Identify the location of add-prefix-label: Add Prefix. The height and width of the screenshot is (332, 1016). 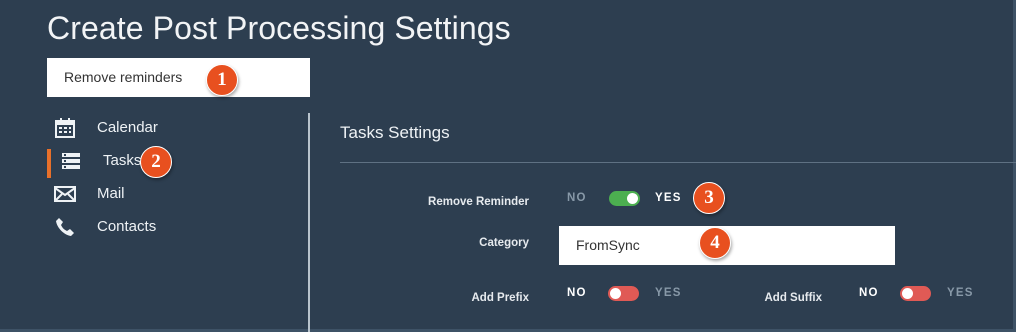
(500, 298).